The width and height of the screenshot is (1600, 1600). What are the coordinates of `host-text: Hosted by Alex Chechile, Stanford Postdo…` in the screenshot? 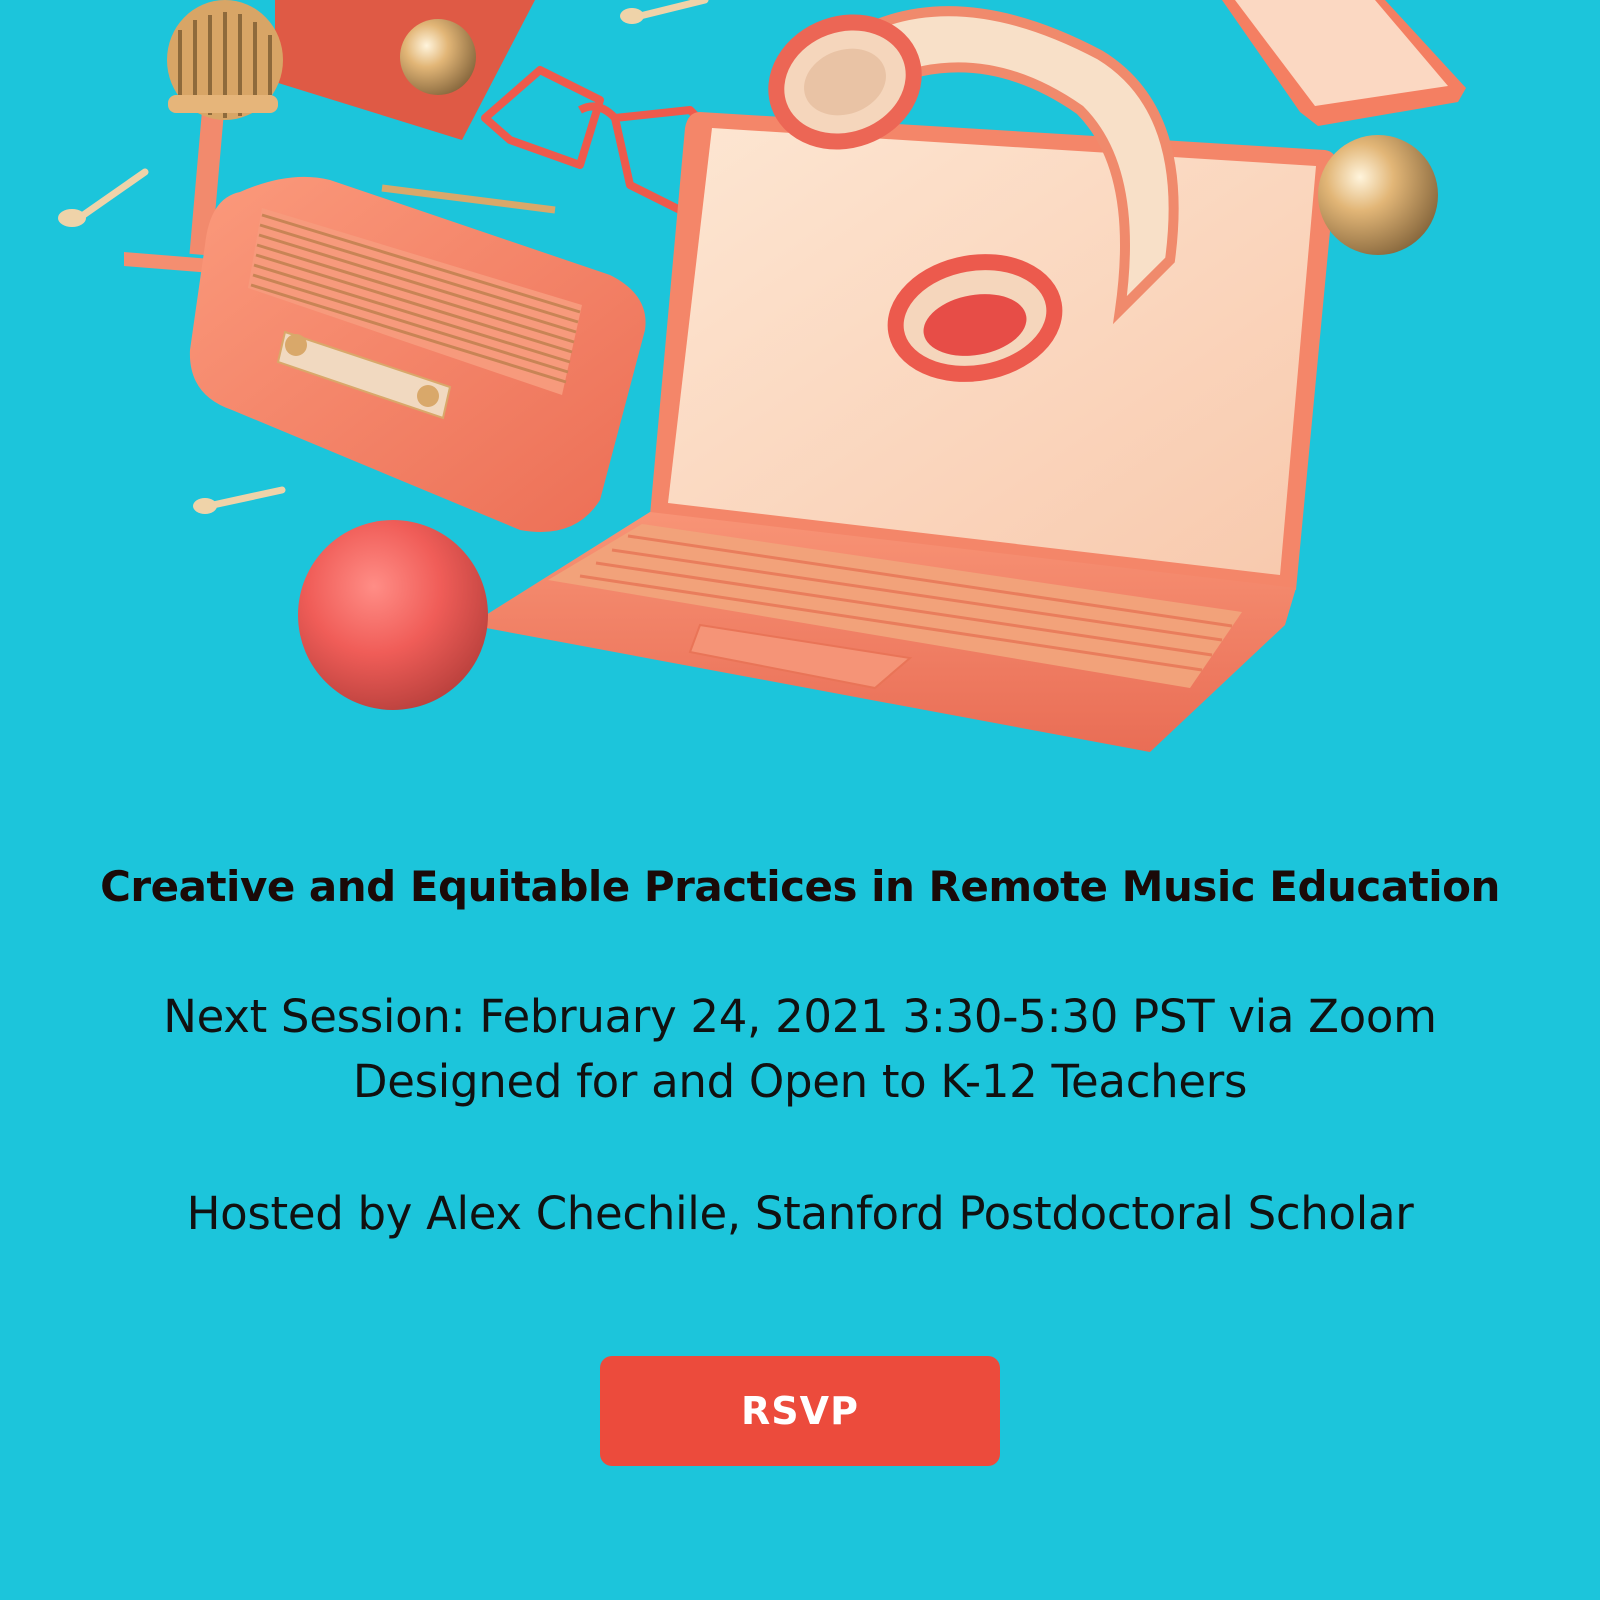 It's located at (800, 1213).